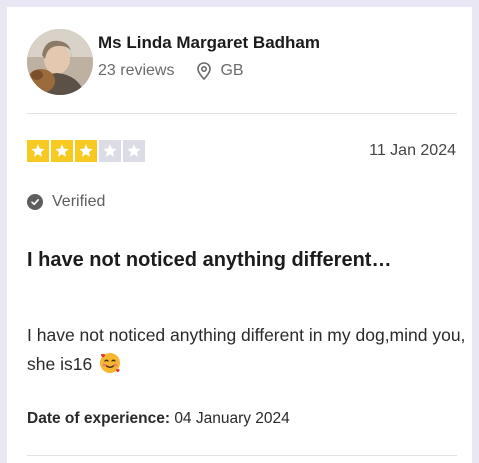 This screenshot has height=463, width=479. Describe the element at coordinates (209, 43) in the screenshot. I see `reviewer-name: Ms Linda Margaret Badham` at that location.